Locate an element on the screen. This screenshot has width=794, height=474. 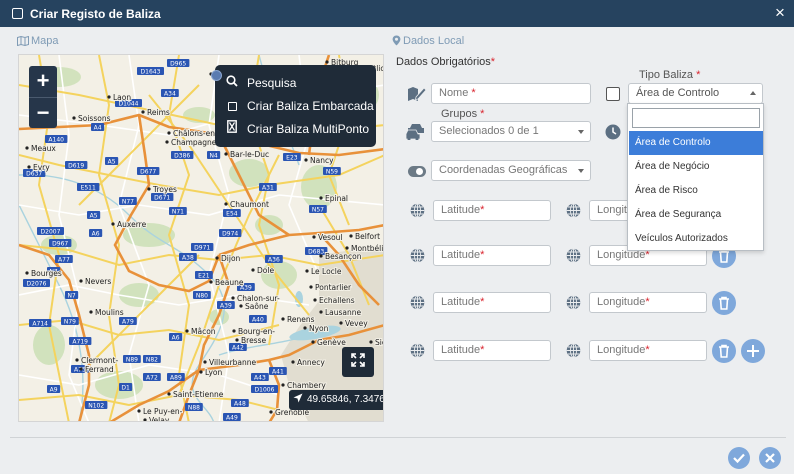
svg-text: E21 is located at coordinates (204, 275).